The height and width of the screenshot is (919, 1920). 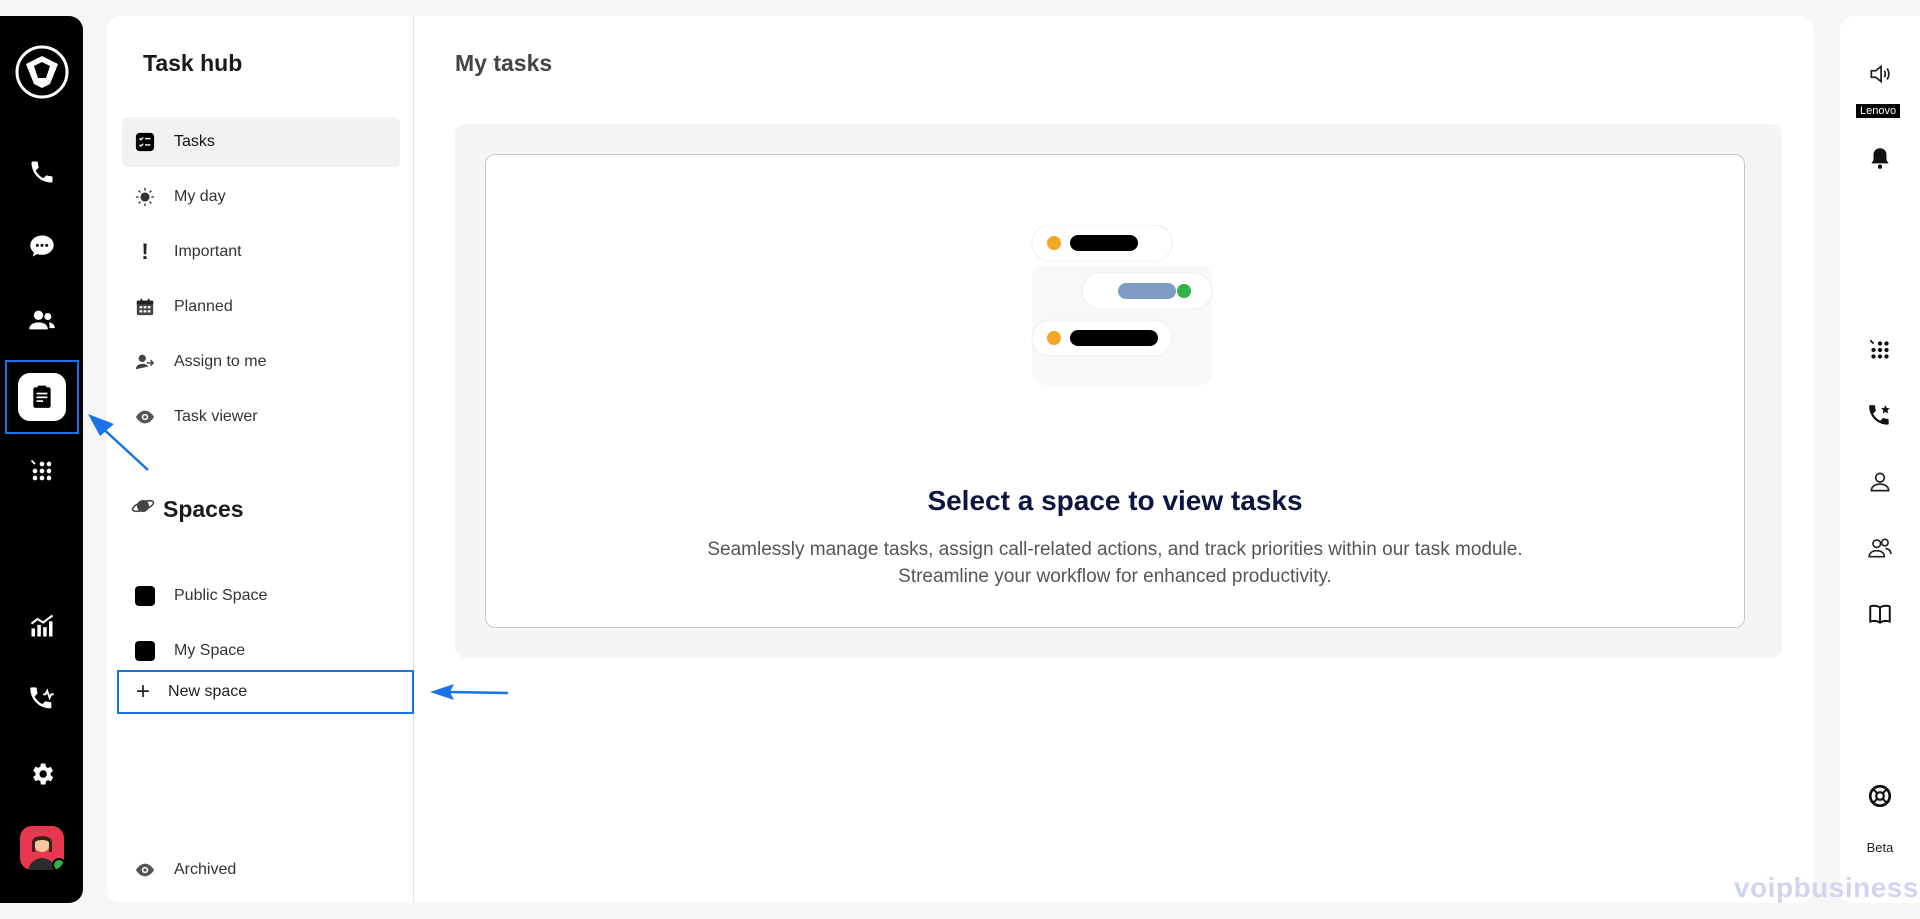 I want to click on sidebar-item-label: Assign to me, so click(x=220, y=361).